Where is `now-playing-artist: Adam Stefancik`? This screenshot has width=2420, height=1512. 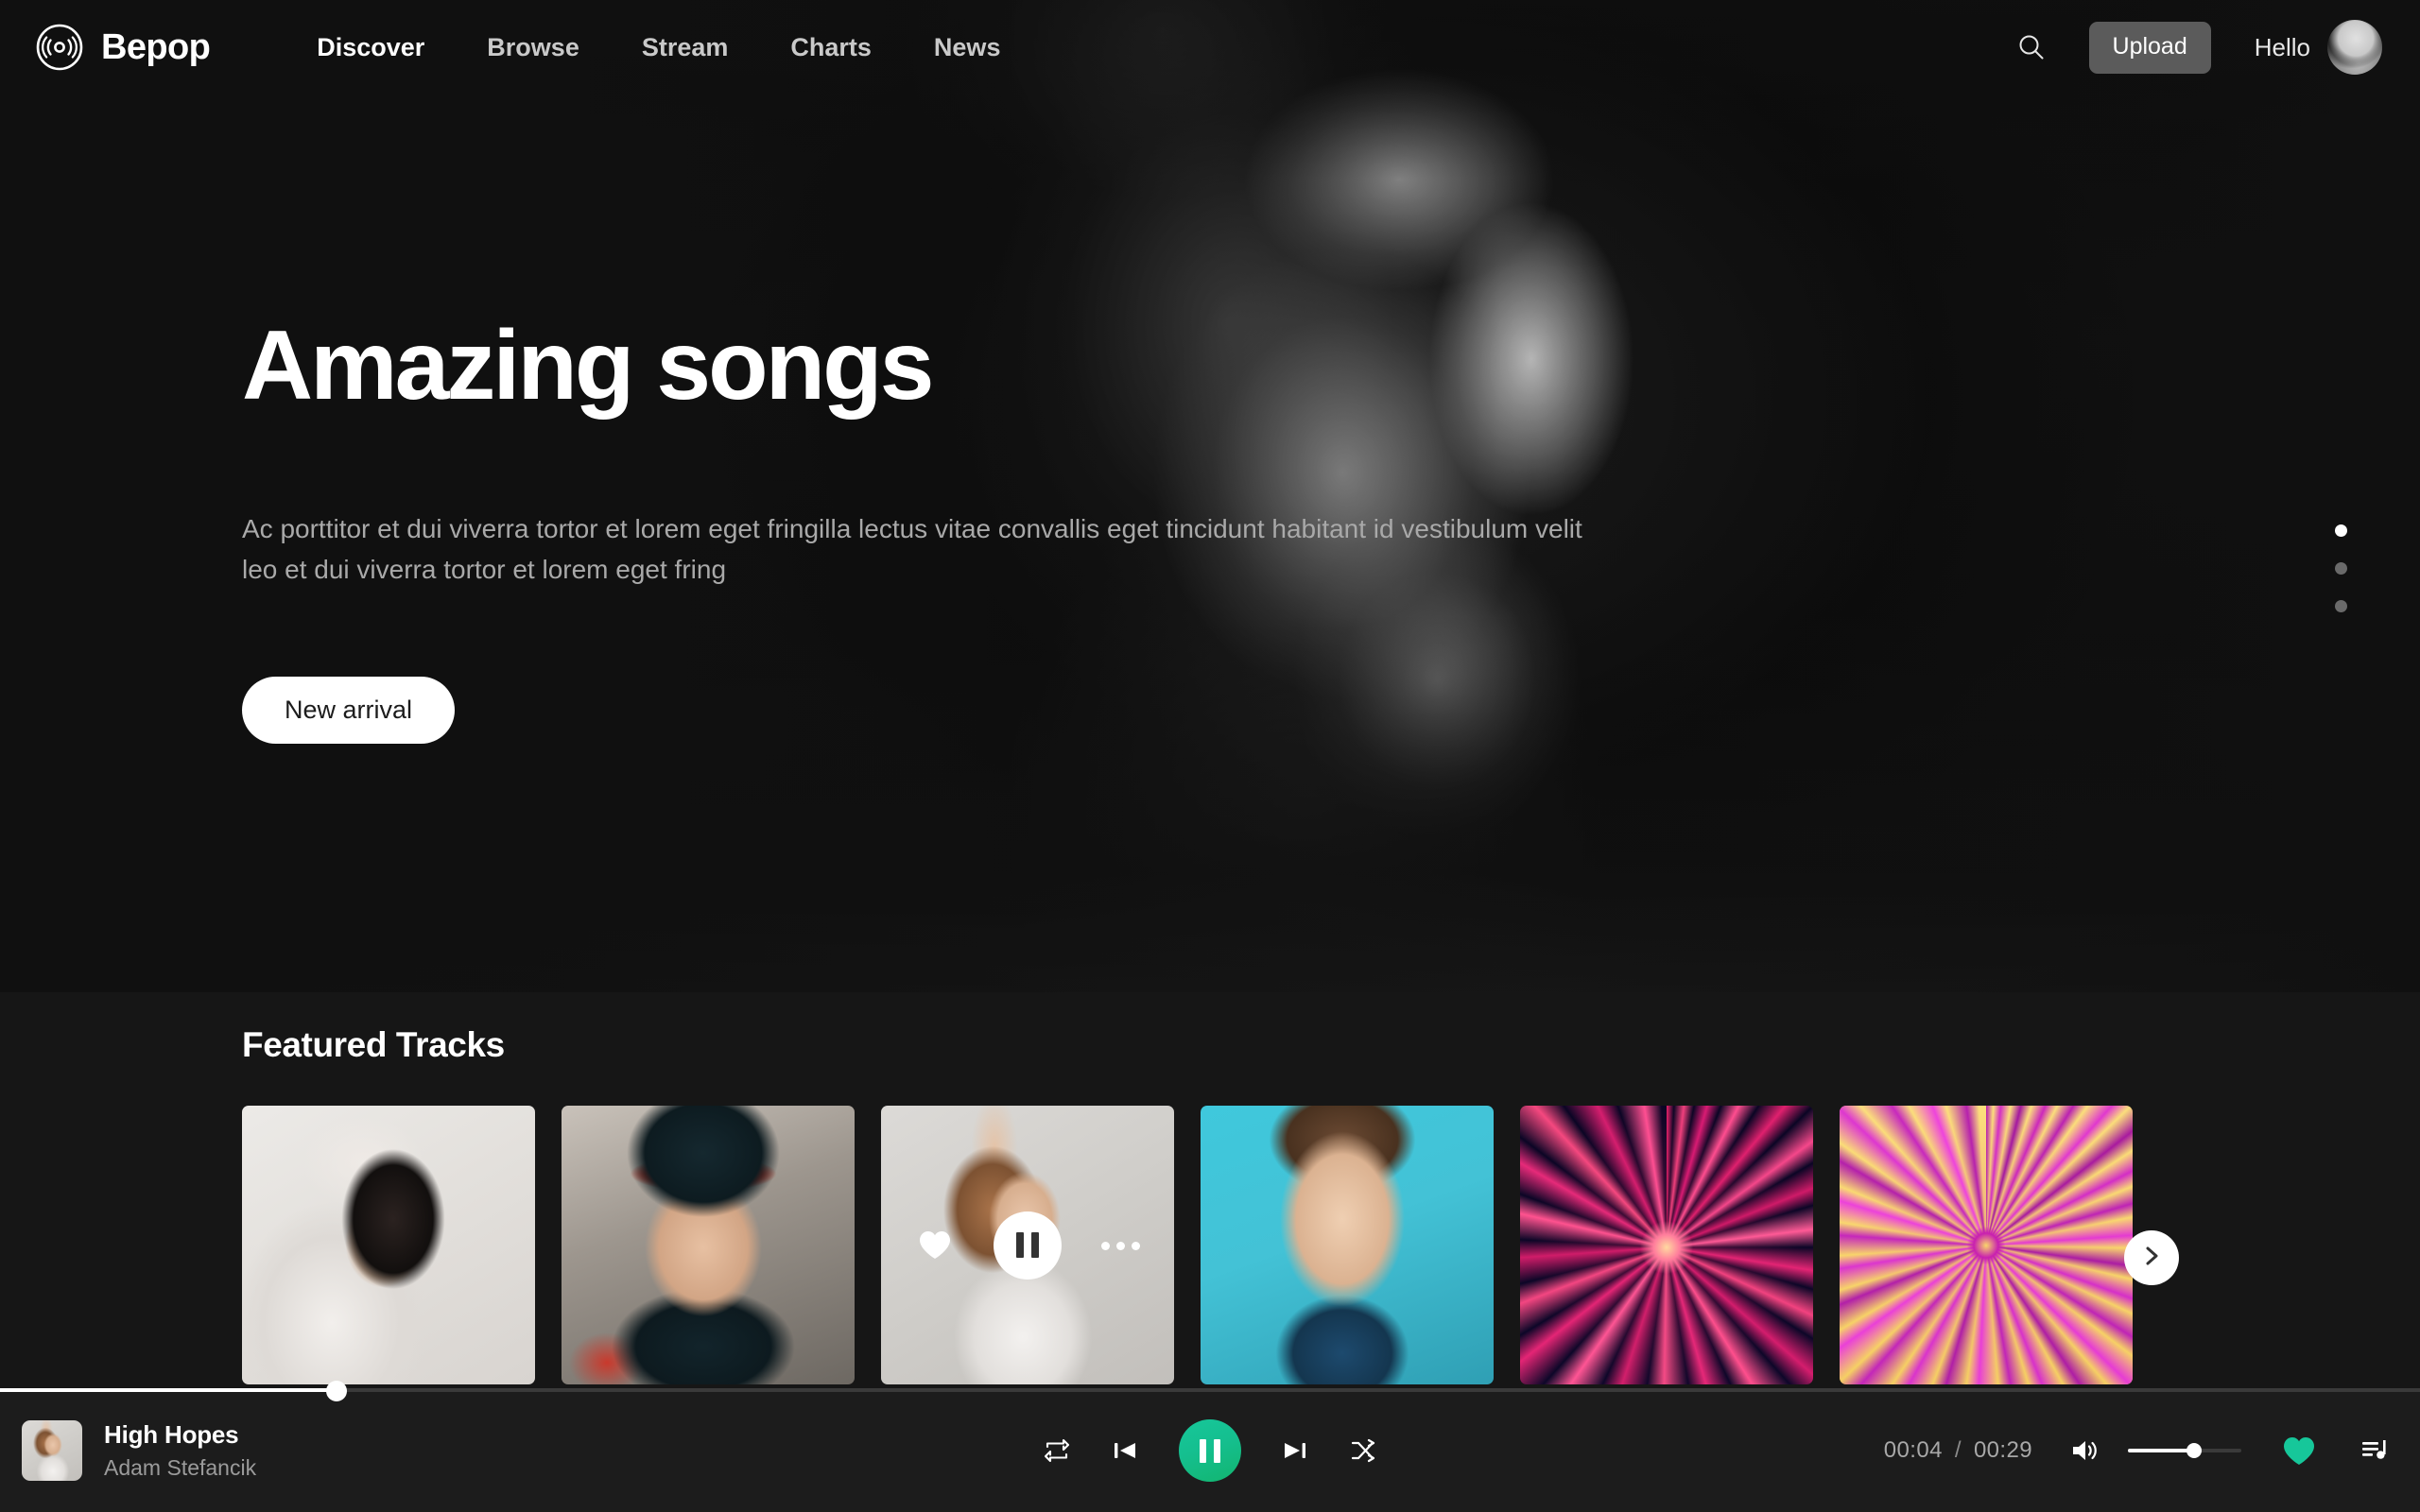
now-playing-artist: Adam Stefancik is located at coordinates (180, 1467).